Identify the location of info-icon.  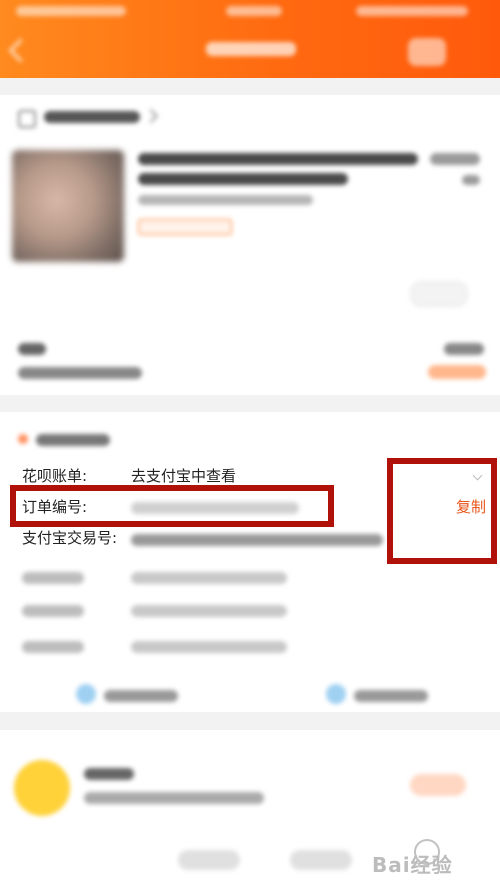
(23, 439).